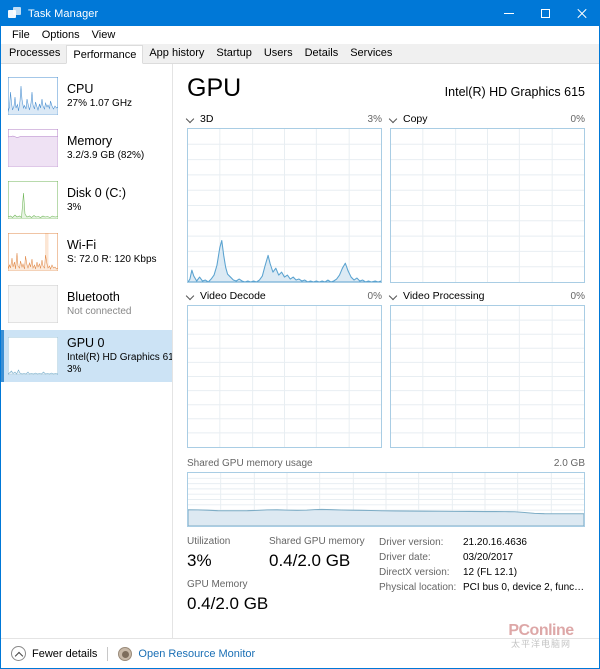  I want to click on engine-header-video-processing: Video Processing 0%, so click(487, 296).